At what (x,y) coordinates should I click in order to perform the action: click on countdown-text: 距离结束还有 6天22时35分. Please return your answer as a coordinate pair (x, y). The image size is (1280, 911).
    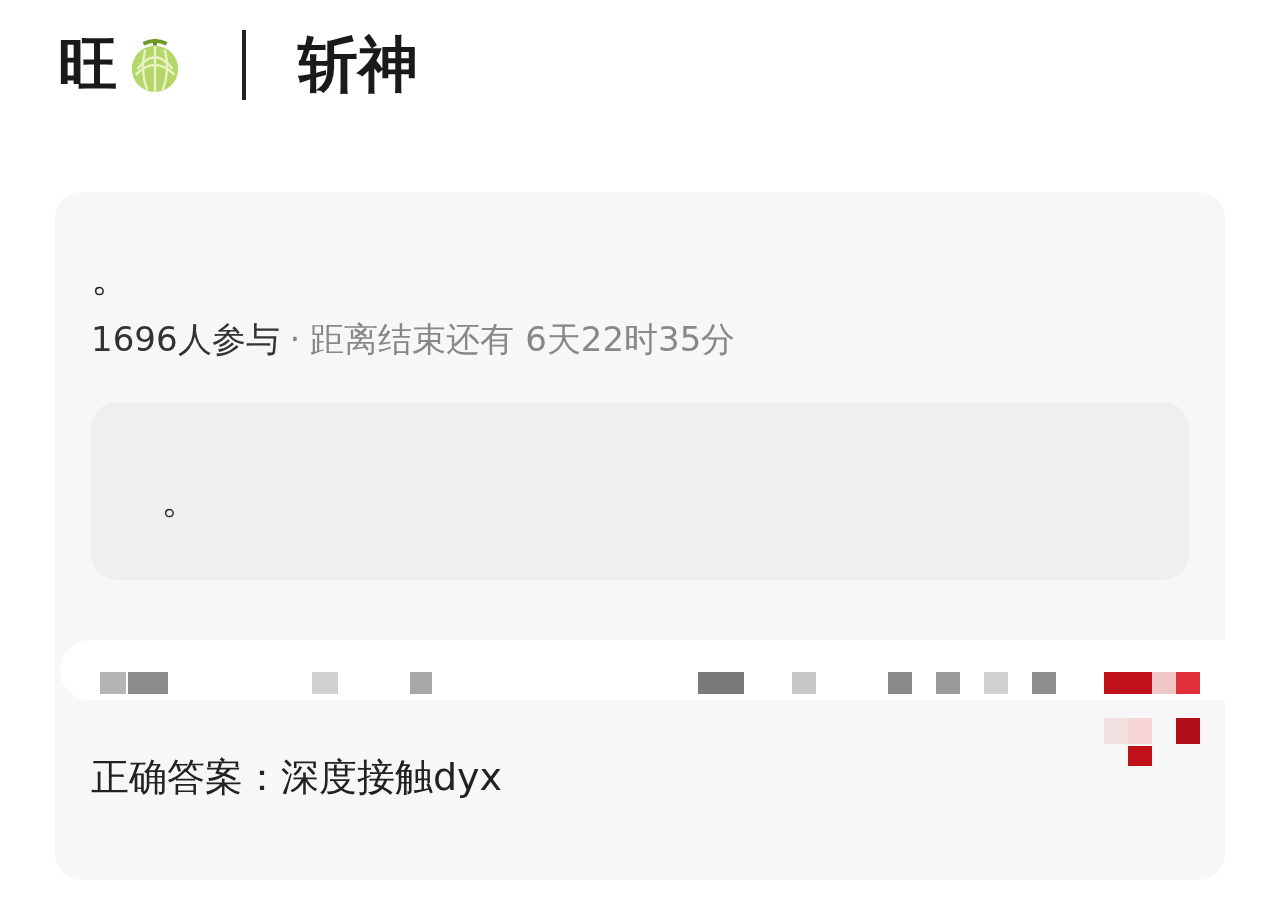
    Looking at the image, I should click on (523, 339).